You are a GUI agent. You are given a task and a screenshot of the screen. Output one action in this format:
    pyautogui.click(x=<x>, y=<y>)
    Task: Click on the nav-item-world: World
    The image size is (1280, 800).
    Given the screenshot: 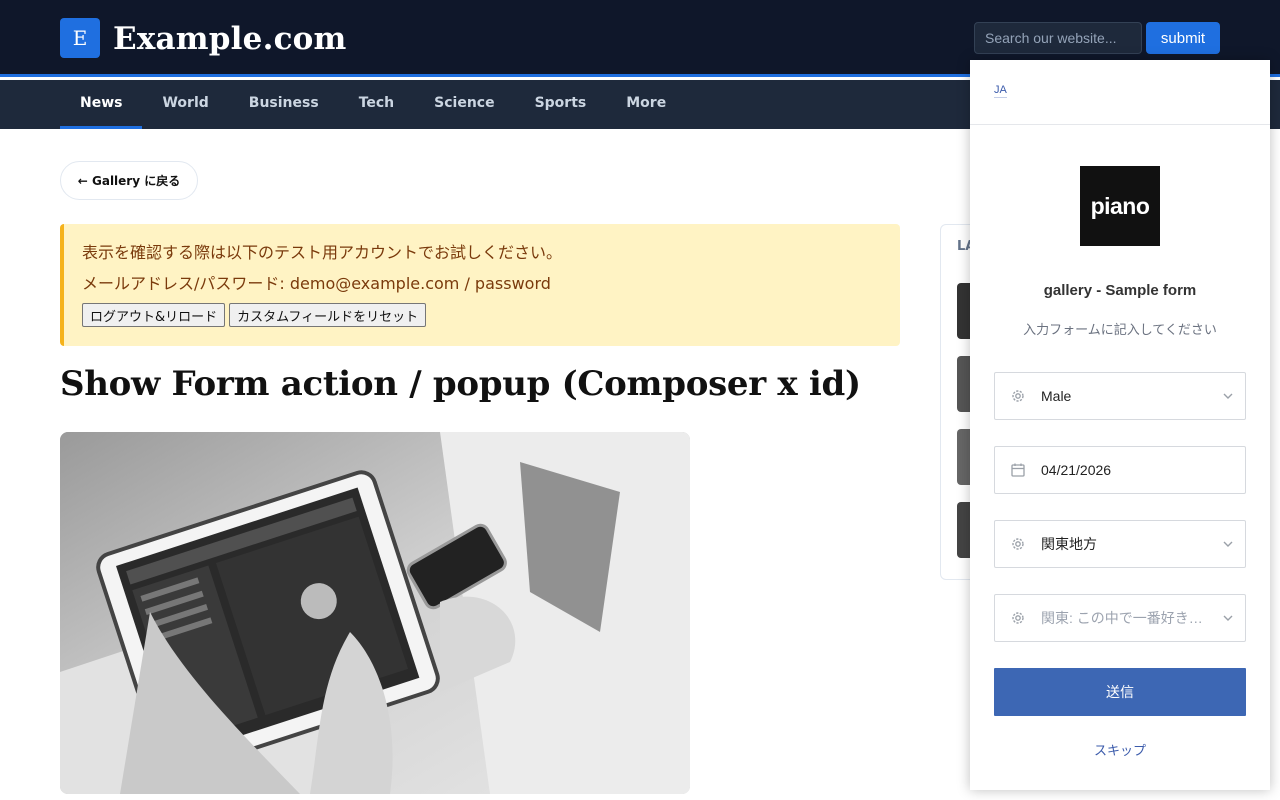 What is the action you would take?
    pyautogui.click(x=185, y=104)
    